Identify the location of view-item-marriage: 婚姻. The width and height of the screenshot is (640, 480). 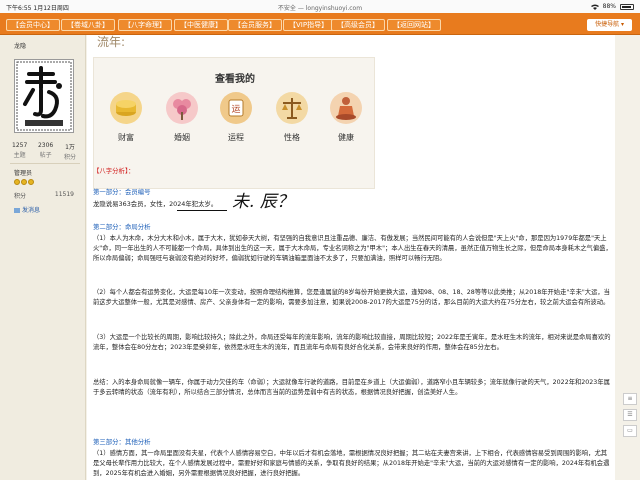
(182, 117).